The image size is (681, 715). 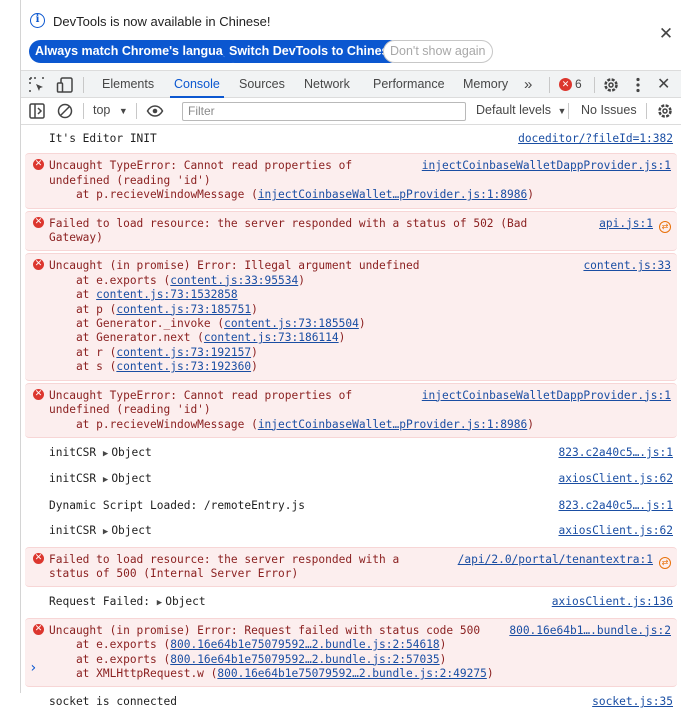 I want to click on issues-link: No Issues, so click(x=609, y=110).